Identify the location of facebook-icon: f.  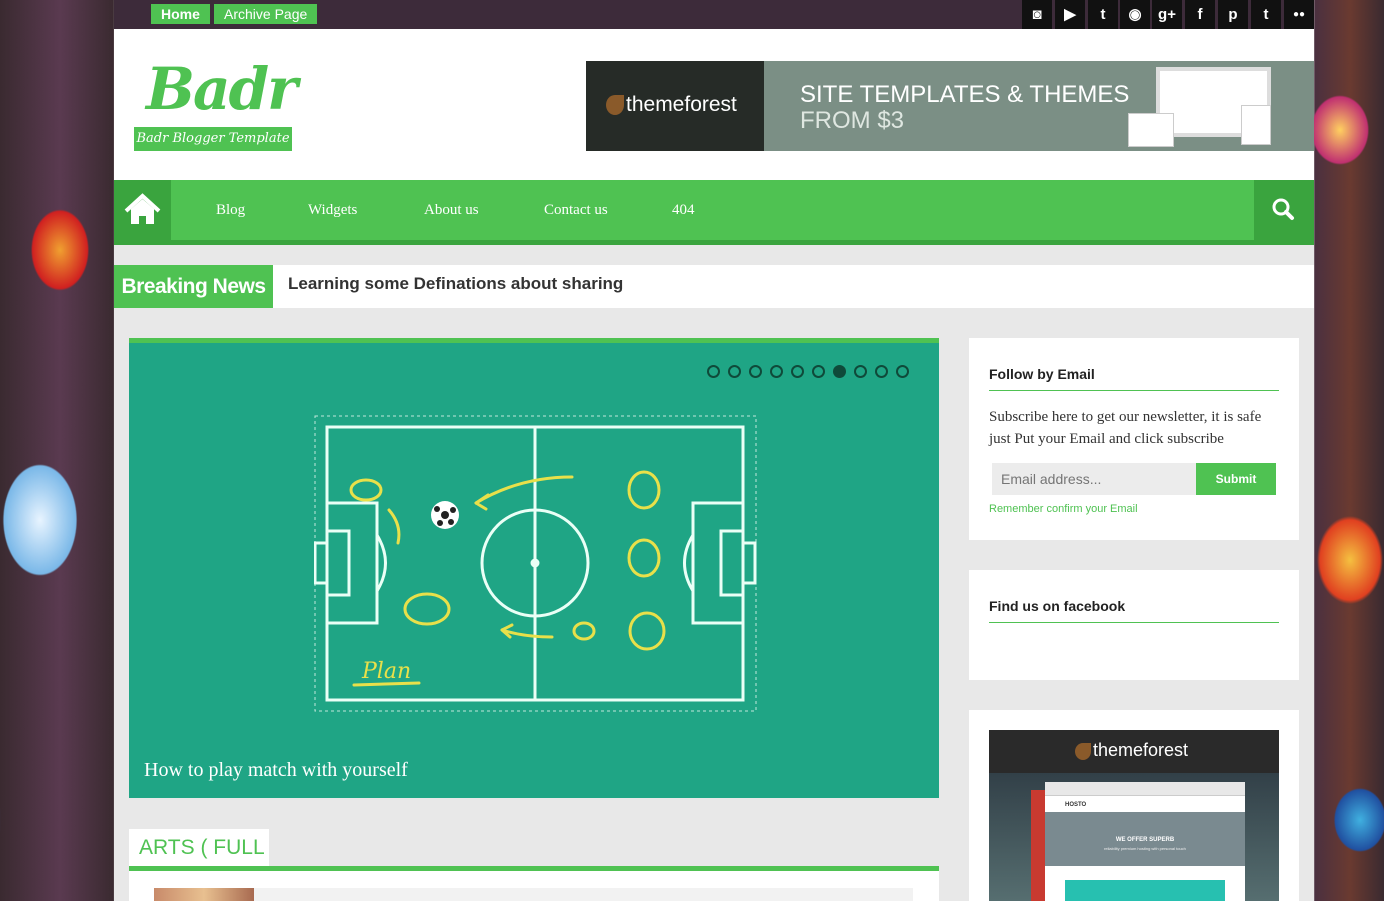
(1200, 14).